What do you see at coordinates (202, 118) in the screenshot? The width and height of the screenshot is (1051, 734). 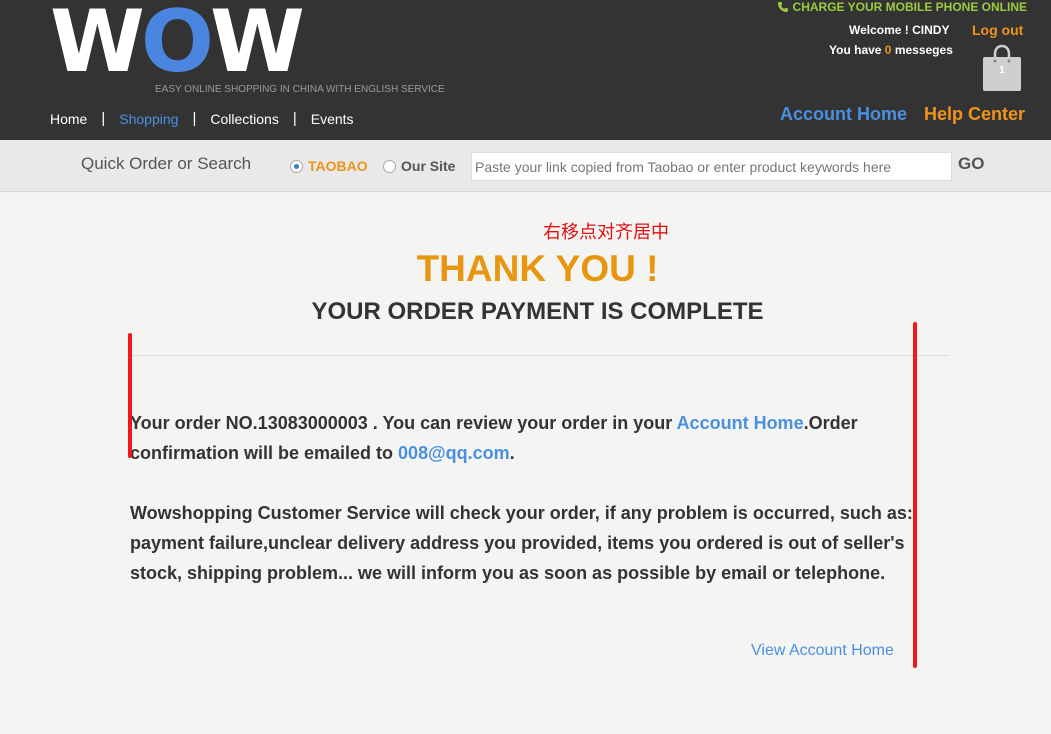 I see `main-nav: Home | Shopping | Collections | Events` at bounding box center [202, 118].